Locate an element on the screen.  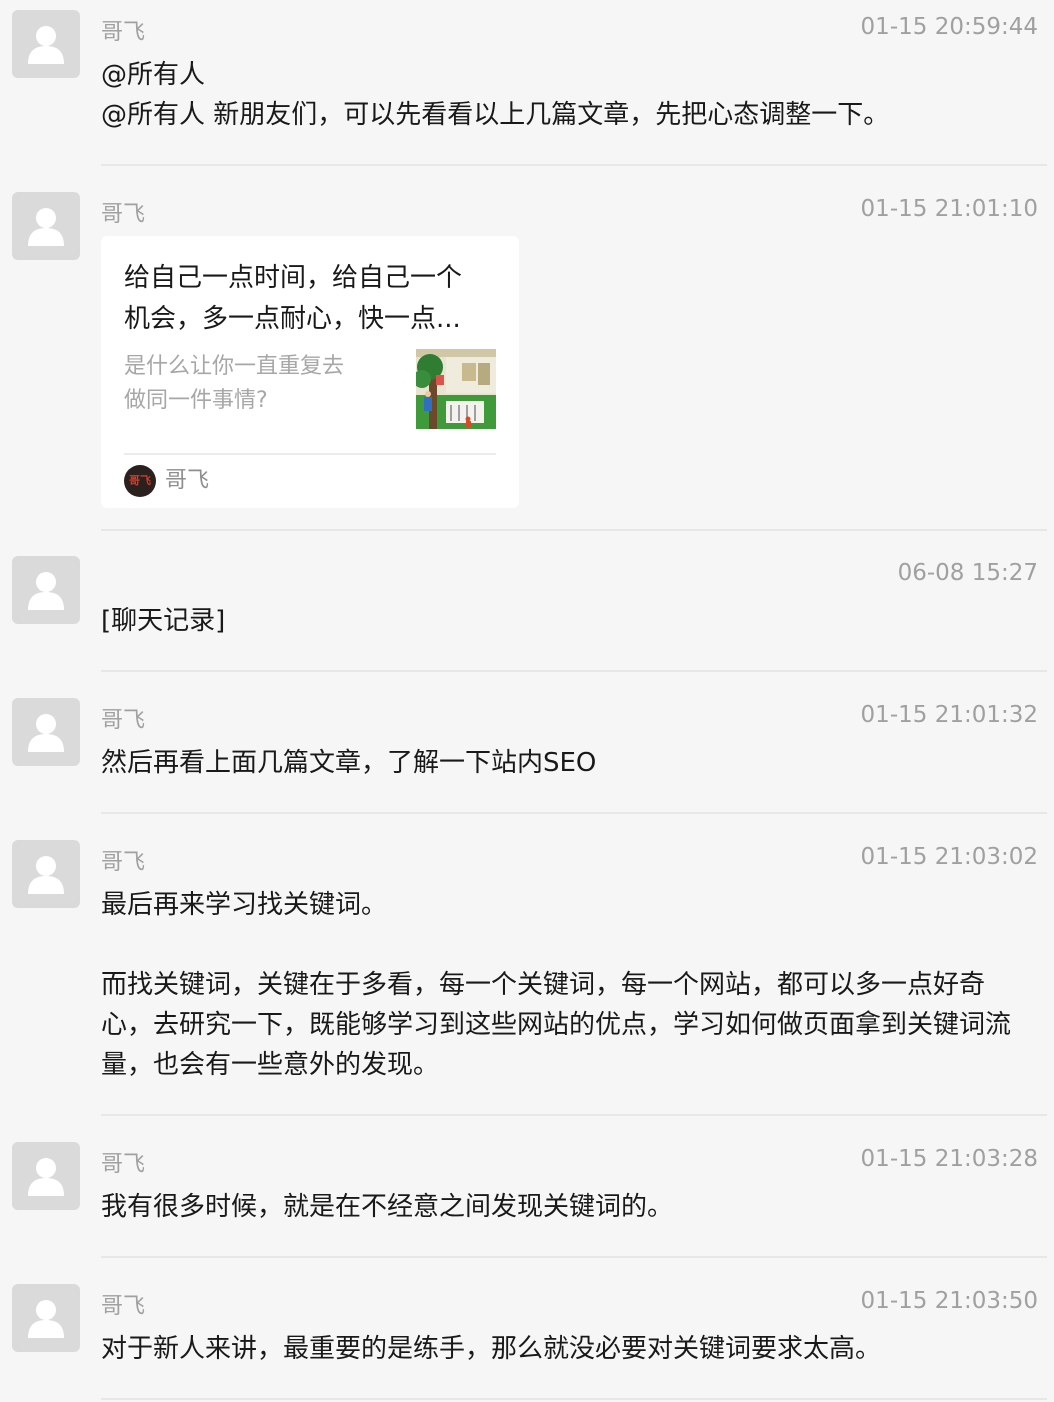
message-text: 对于新人来讲，最重要的是练手，那么就没必要对关键词要求太高。 is located at coordinates (491, 1349).